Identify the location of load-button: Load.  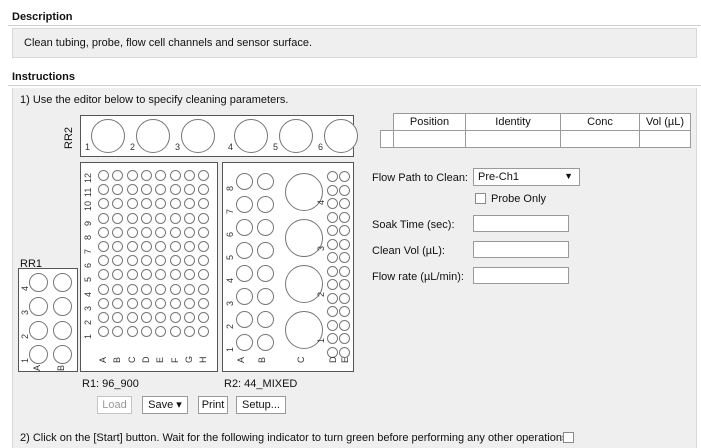
(114, 405).